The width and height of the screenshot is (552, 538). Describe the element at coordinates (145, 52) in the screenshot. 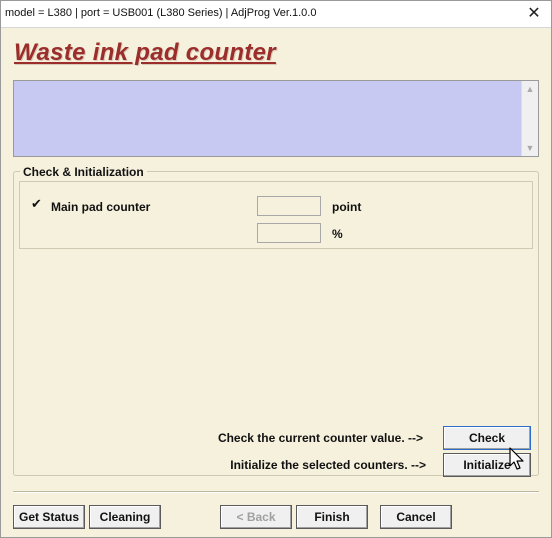

I see `page-title: Waste ink pad counter` at that location.